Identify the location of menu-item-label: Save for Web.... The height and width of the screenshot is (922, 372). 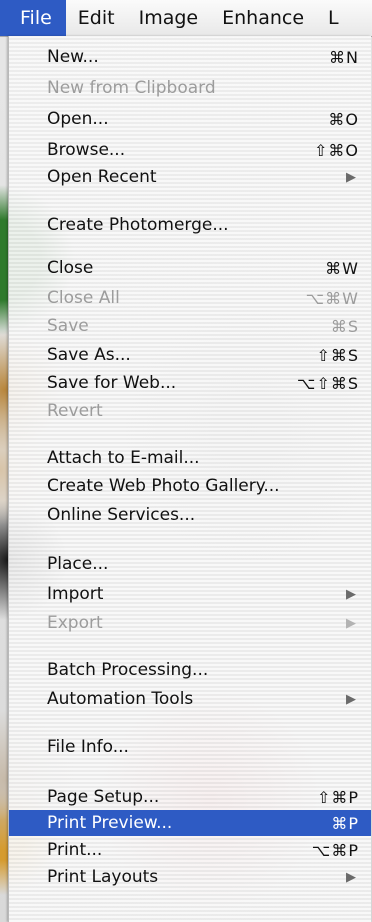
(112, 383).